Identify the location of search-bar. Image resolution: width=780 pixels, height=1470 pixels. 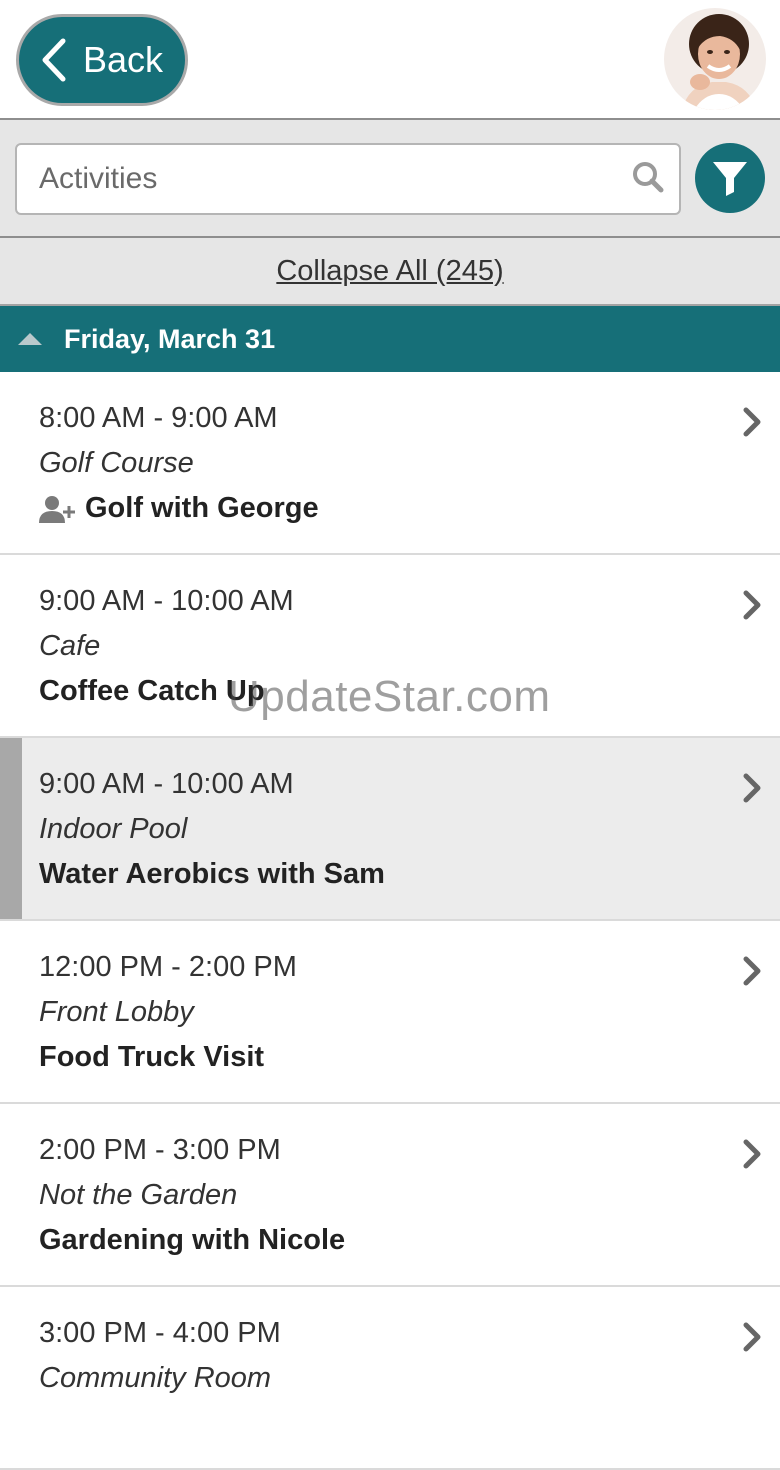
(390, 179).